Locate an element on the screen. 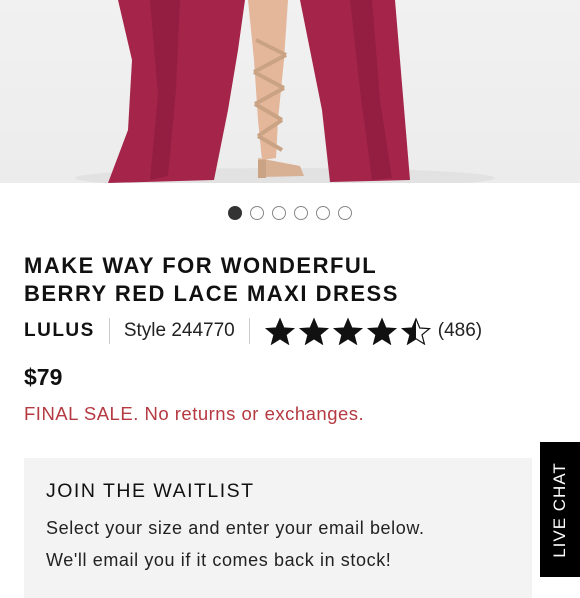 This screenshot has width=580, height=598. final-sale-notice: FINAL SALE. No returns or exchanges. is located at coordinates (194, 413).